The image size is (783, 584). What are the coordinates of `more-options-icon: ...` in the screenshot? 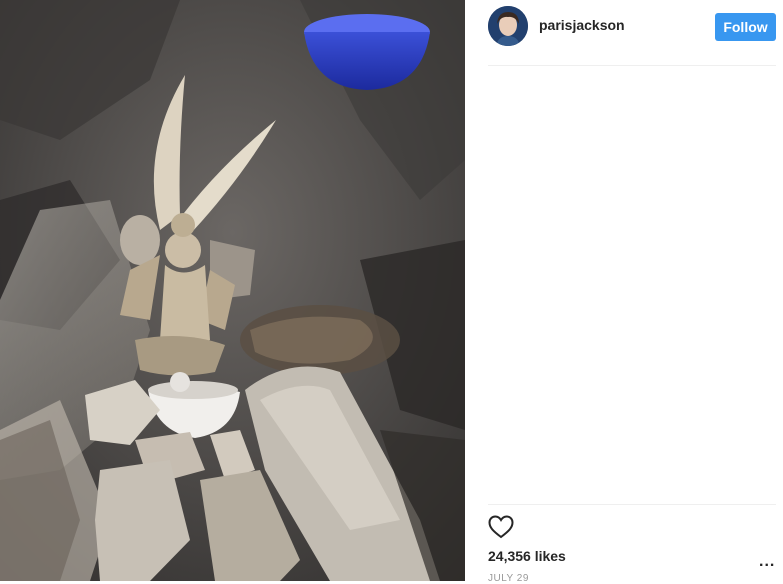 It's located at (767, 562).